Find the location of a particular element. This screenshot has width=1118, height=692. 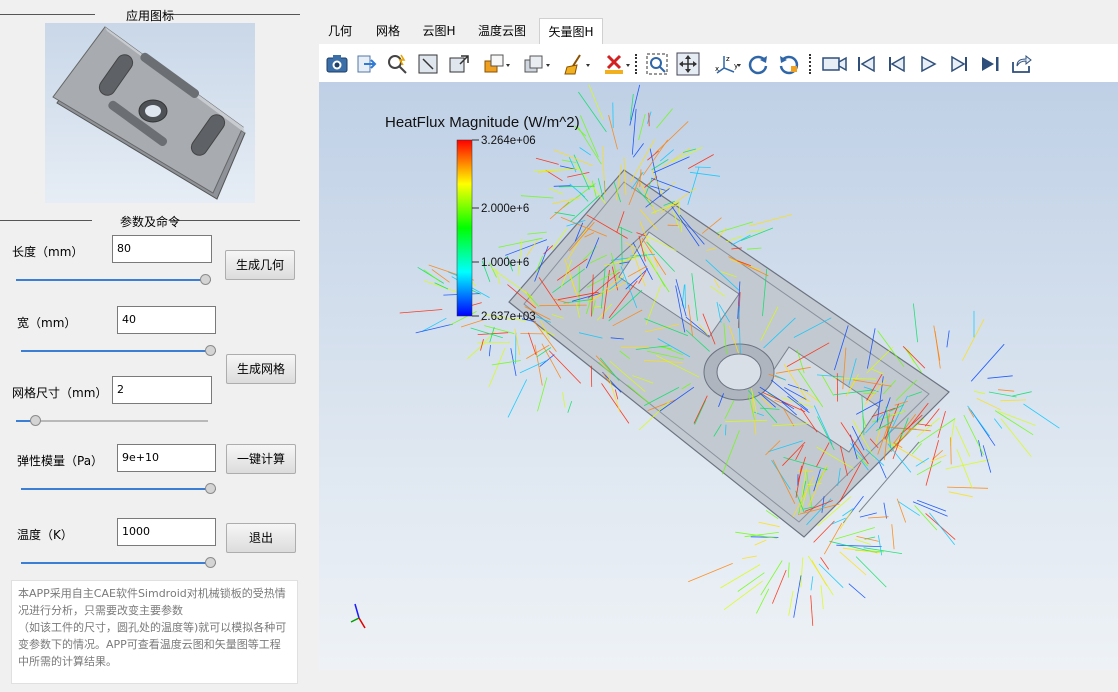

export-icon is located at coordinates (367, 64).